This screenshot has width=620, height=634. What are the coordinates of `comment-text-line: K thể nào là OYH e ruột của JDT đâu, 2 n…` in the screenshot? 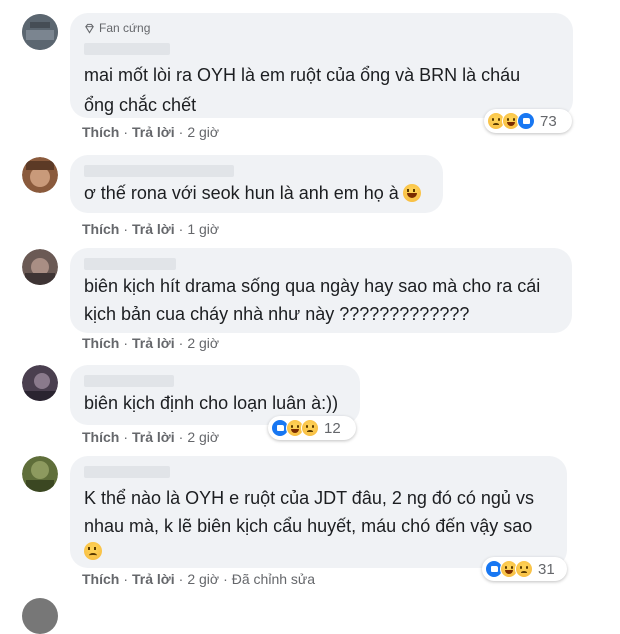 It's located at (309, 498).